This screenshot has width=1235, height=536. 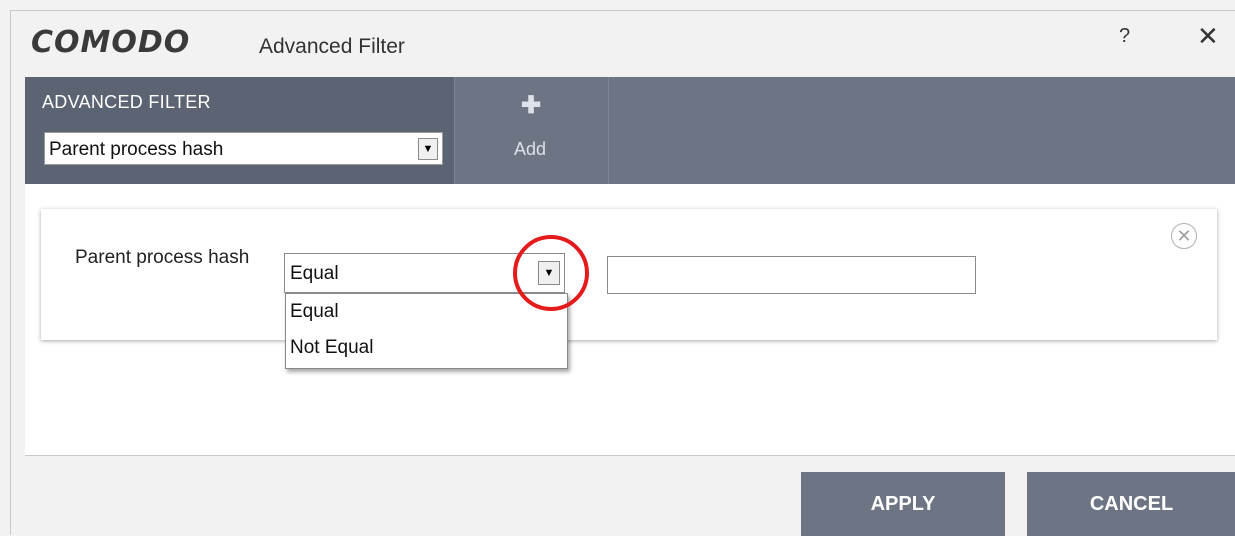 I want to click on condition-field-label: Parent process hash, so click(x=162, y=257).